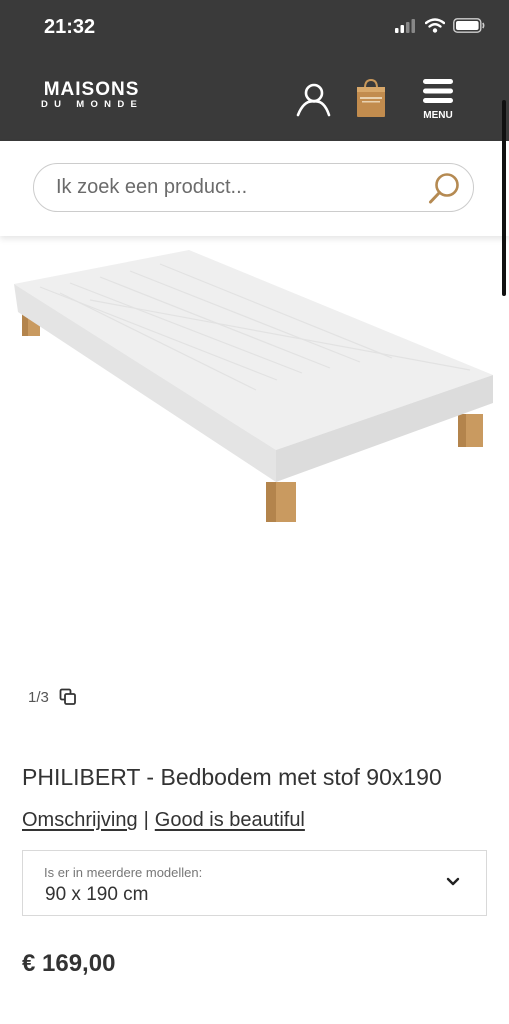  Describe the element at coordinates (230, 820) in the screenshot. I see `good-is-beautiful-link: Good is beautiful` at that location.